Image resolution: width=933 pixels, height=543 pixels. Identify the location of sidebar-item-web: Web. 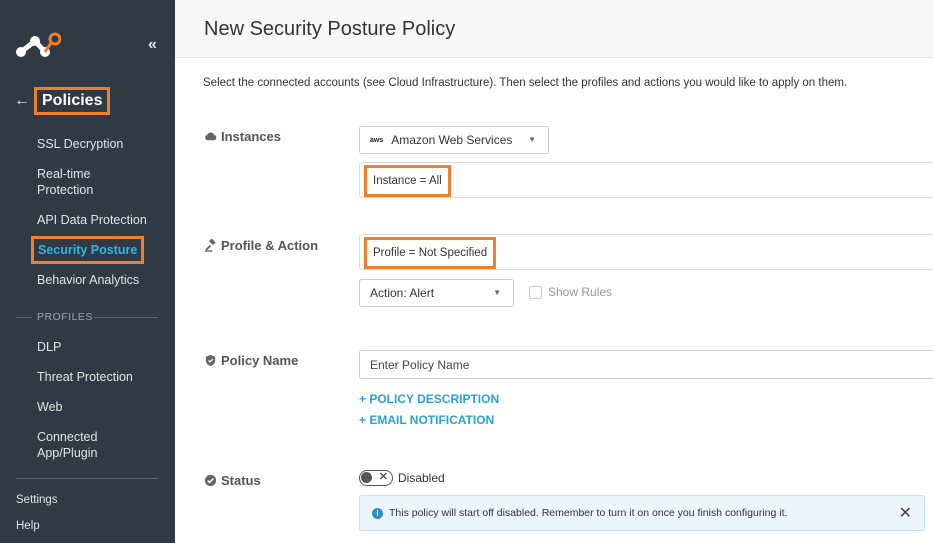
(49, 407).